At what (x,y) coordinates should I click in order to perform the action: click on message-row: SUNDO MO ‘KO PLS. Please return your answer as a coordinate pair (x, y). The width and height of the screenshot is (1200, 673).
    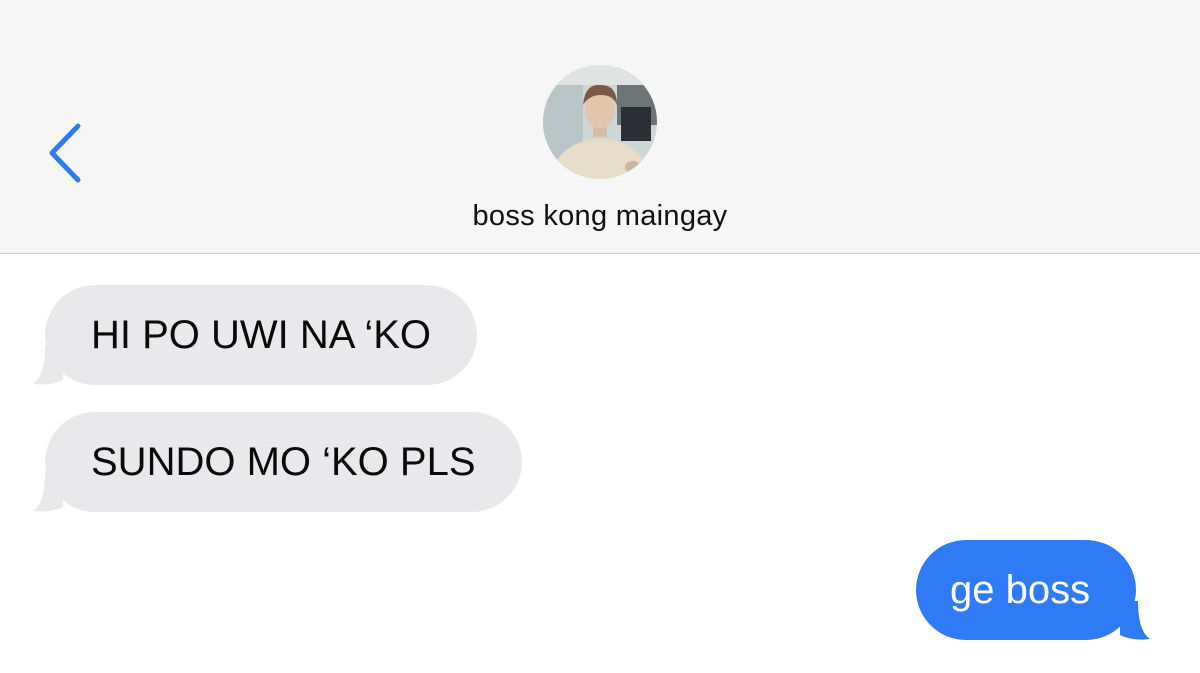
    Looking at the image, I should click on (277, 462).